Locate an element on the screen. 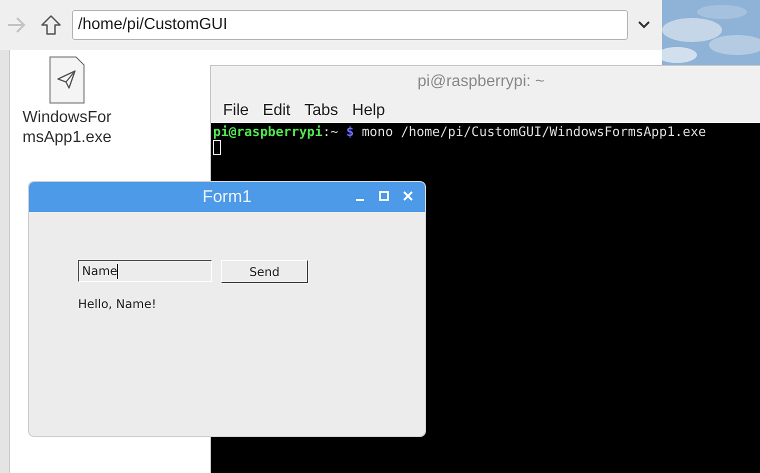  chevron-down-icon is located at coordinates (644, 25).